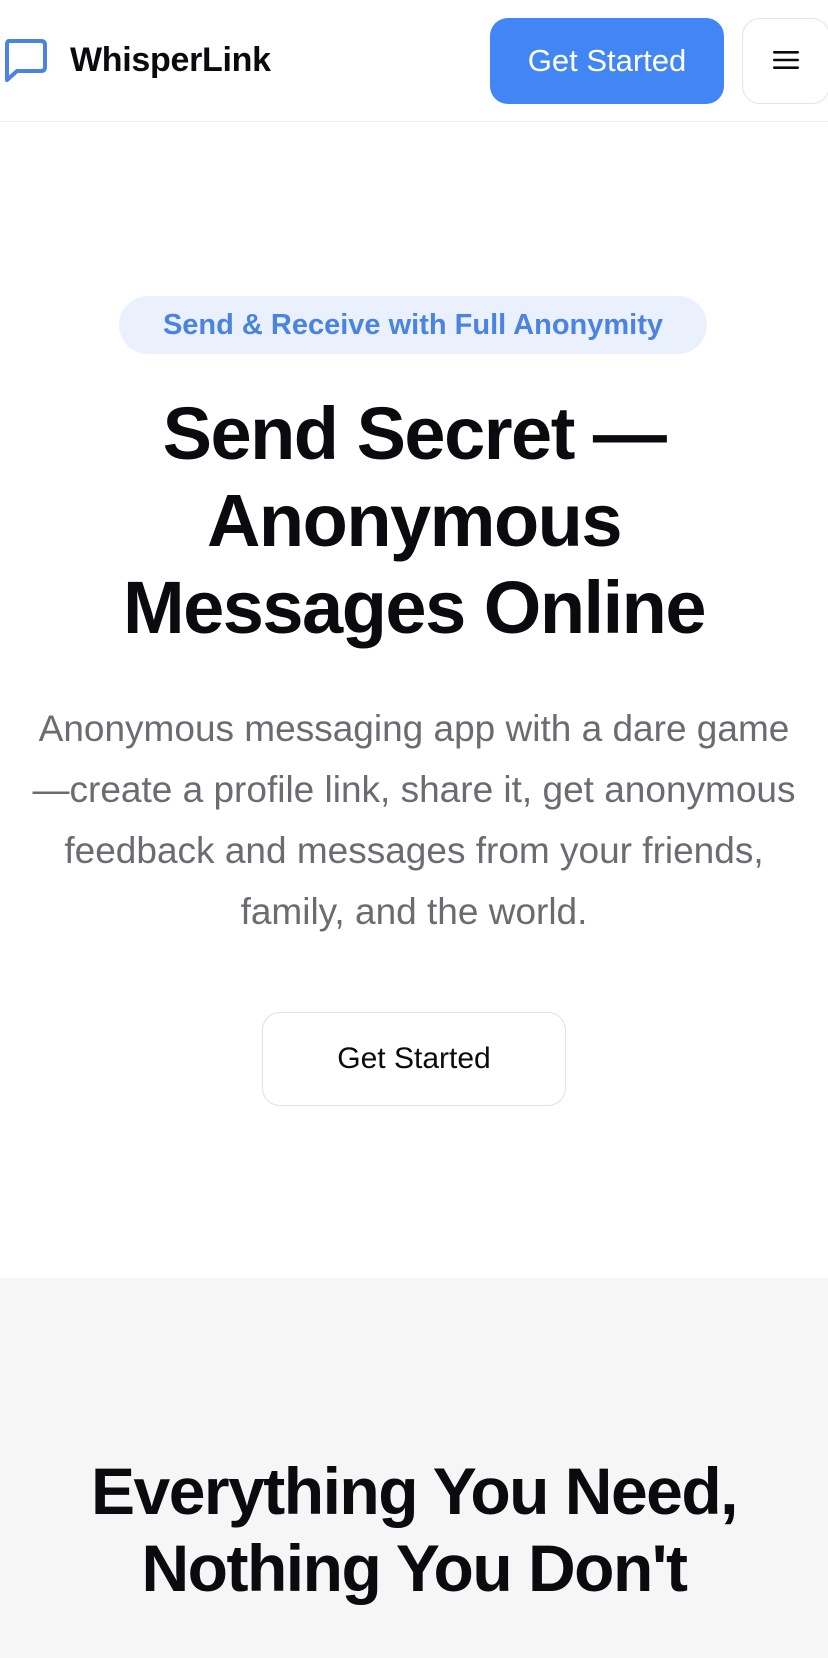 The height and width of the screenshot is (1658, 828). I want to click on hero-title-line-1: Send Secret —, so click(414, 433).